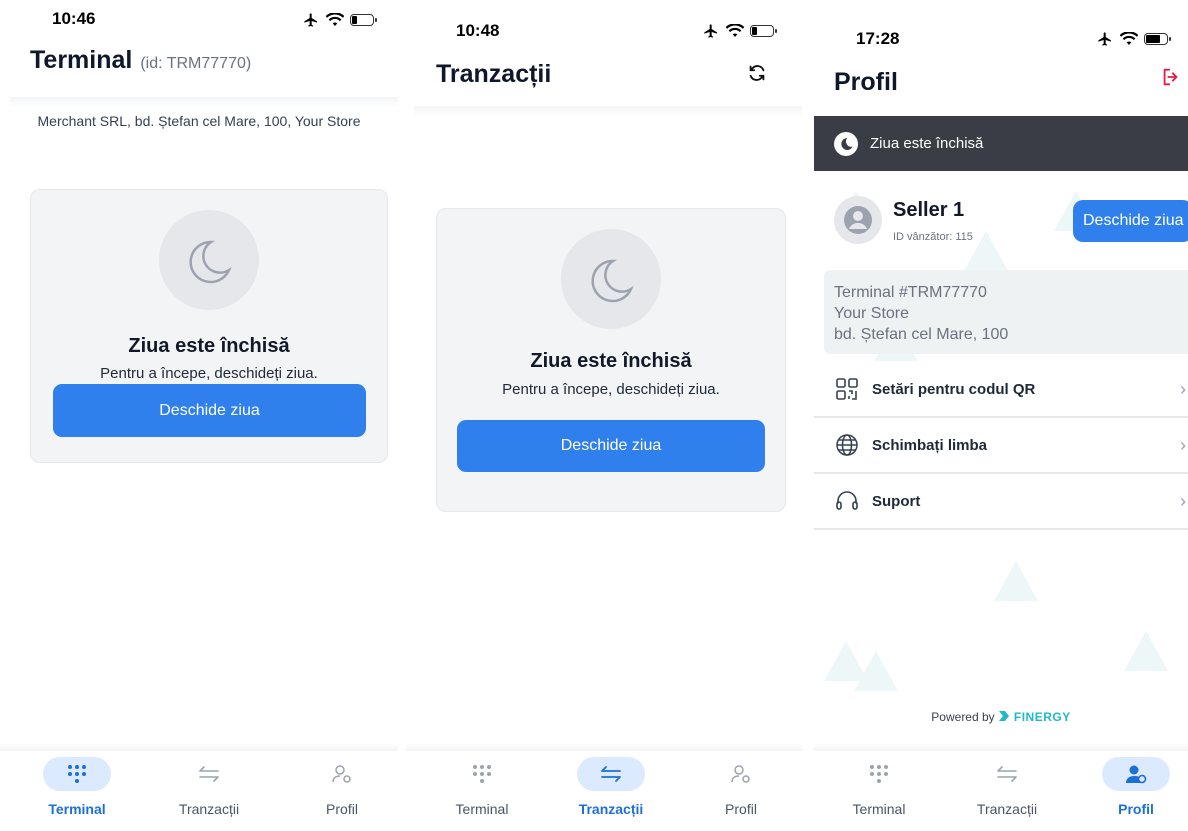  Describe the element at coordinates (1001, 502) in the screenshot. I see `menu-item-support: Suport ›` at that location.